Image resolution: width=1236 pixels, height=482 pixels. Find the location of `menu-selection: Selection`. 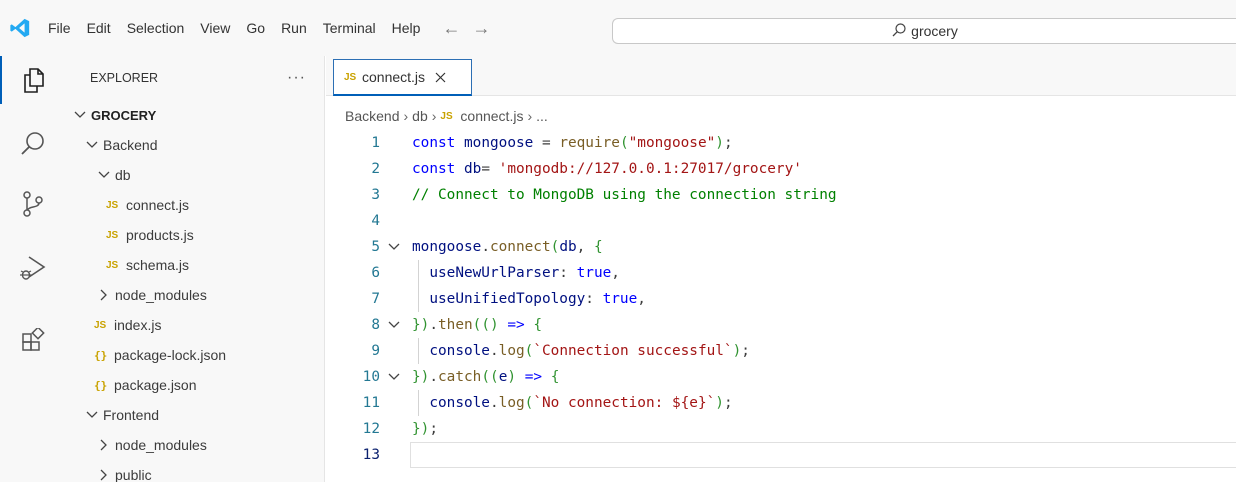

menu-selection: Selection is located at coordinates (156, 28).